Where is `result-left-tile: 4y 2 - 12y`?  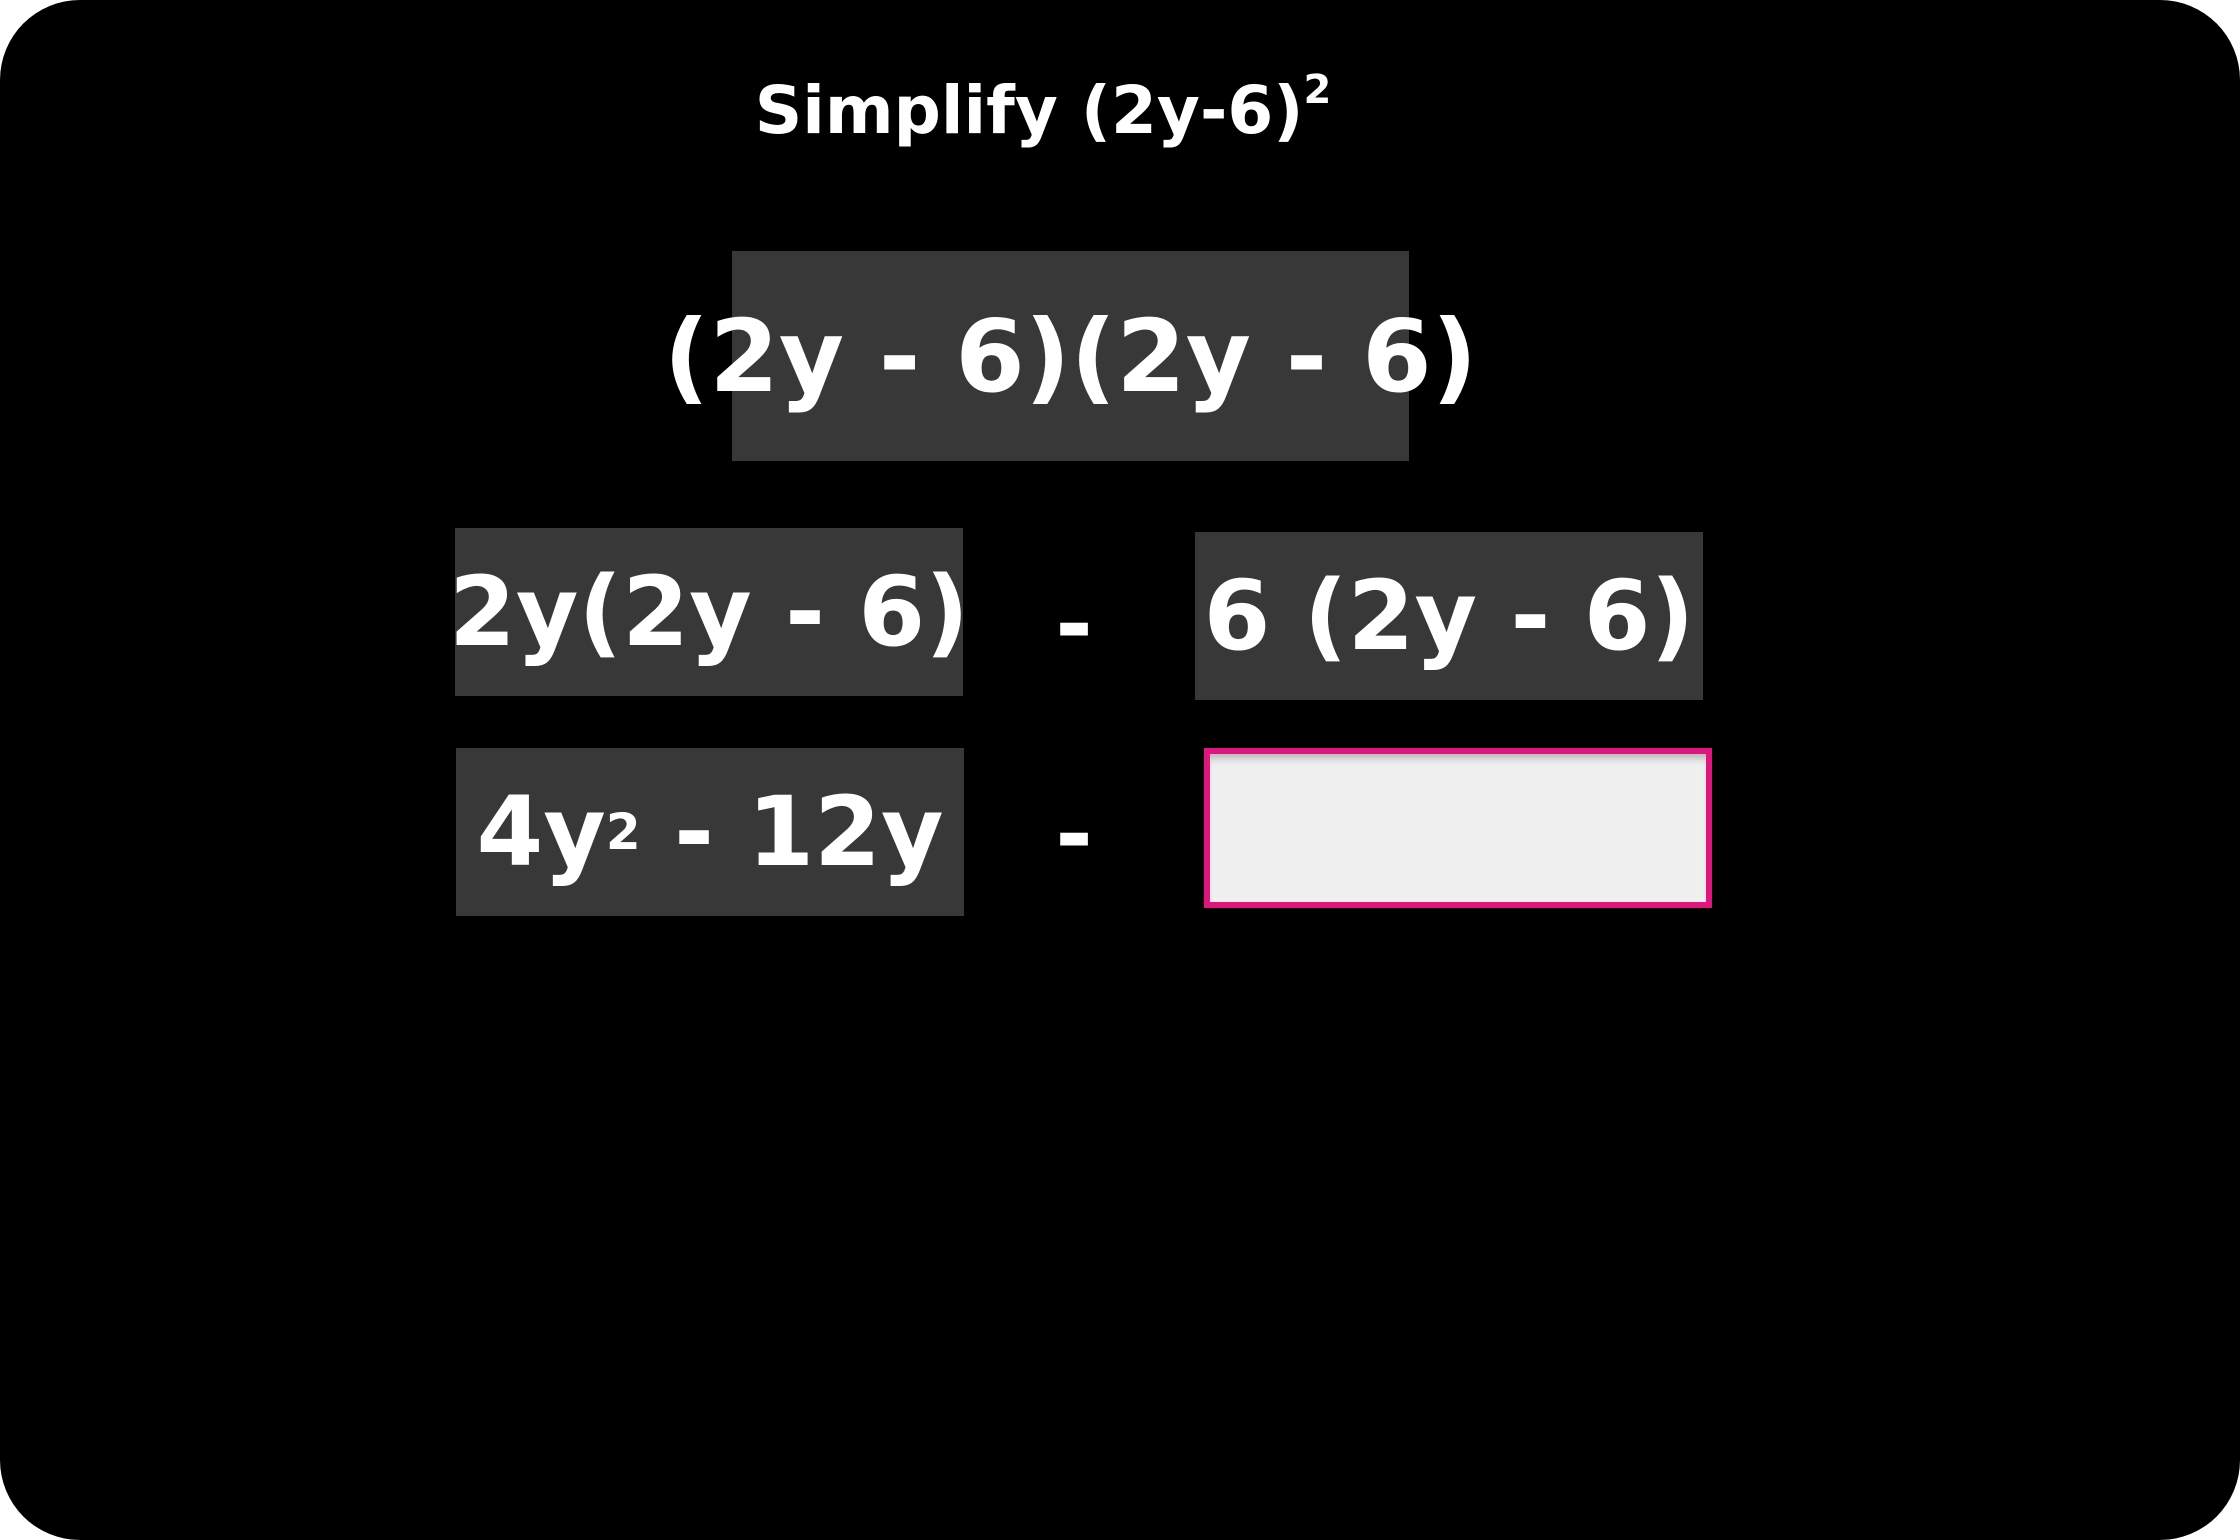 result-left-tile: 4y 2 - 12y is located at coordinates (710, 832).